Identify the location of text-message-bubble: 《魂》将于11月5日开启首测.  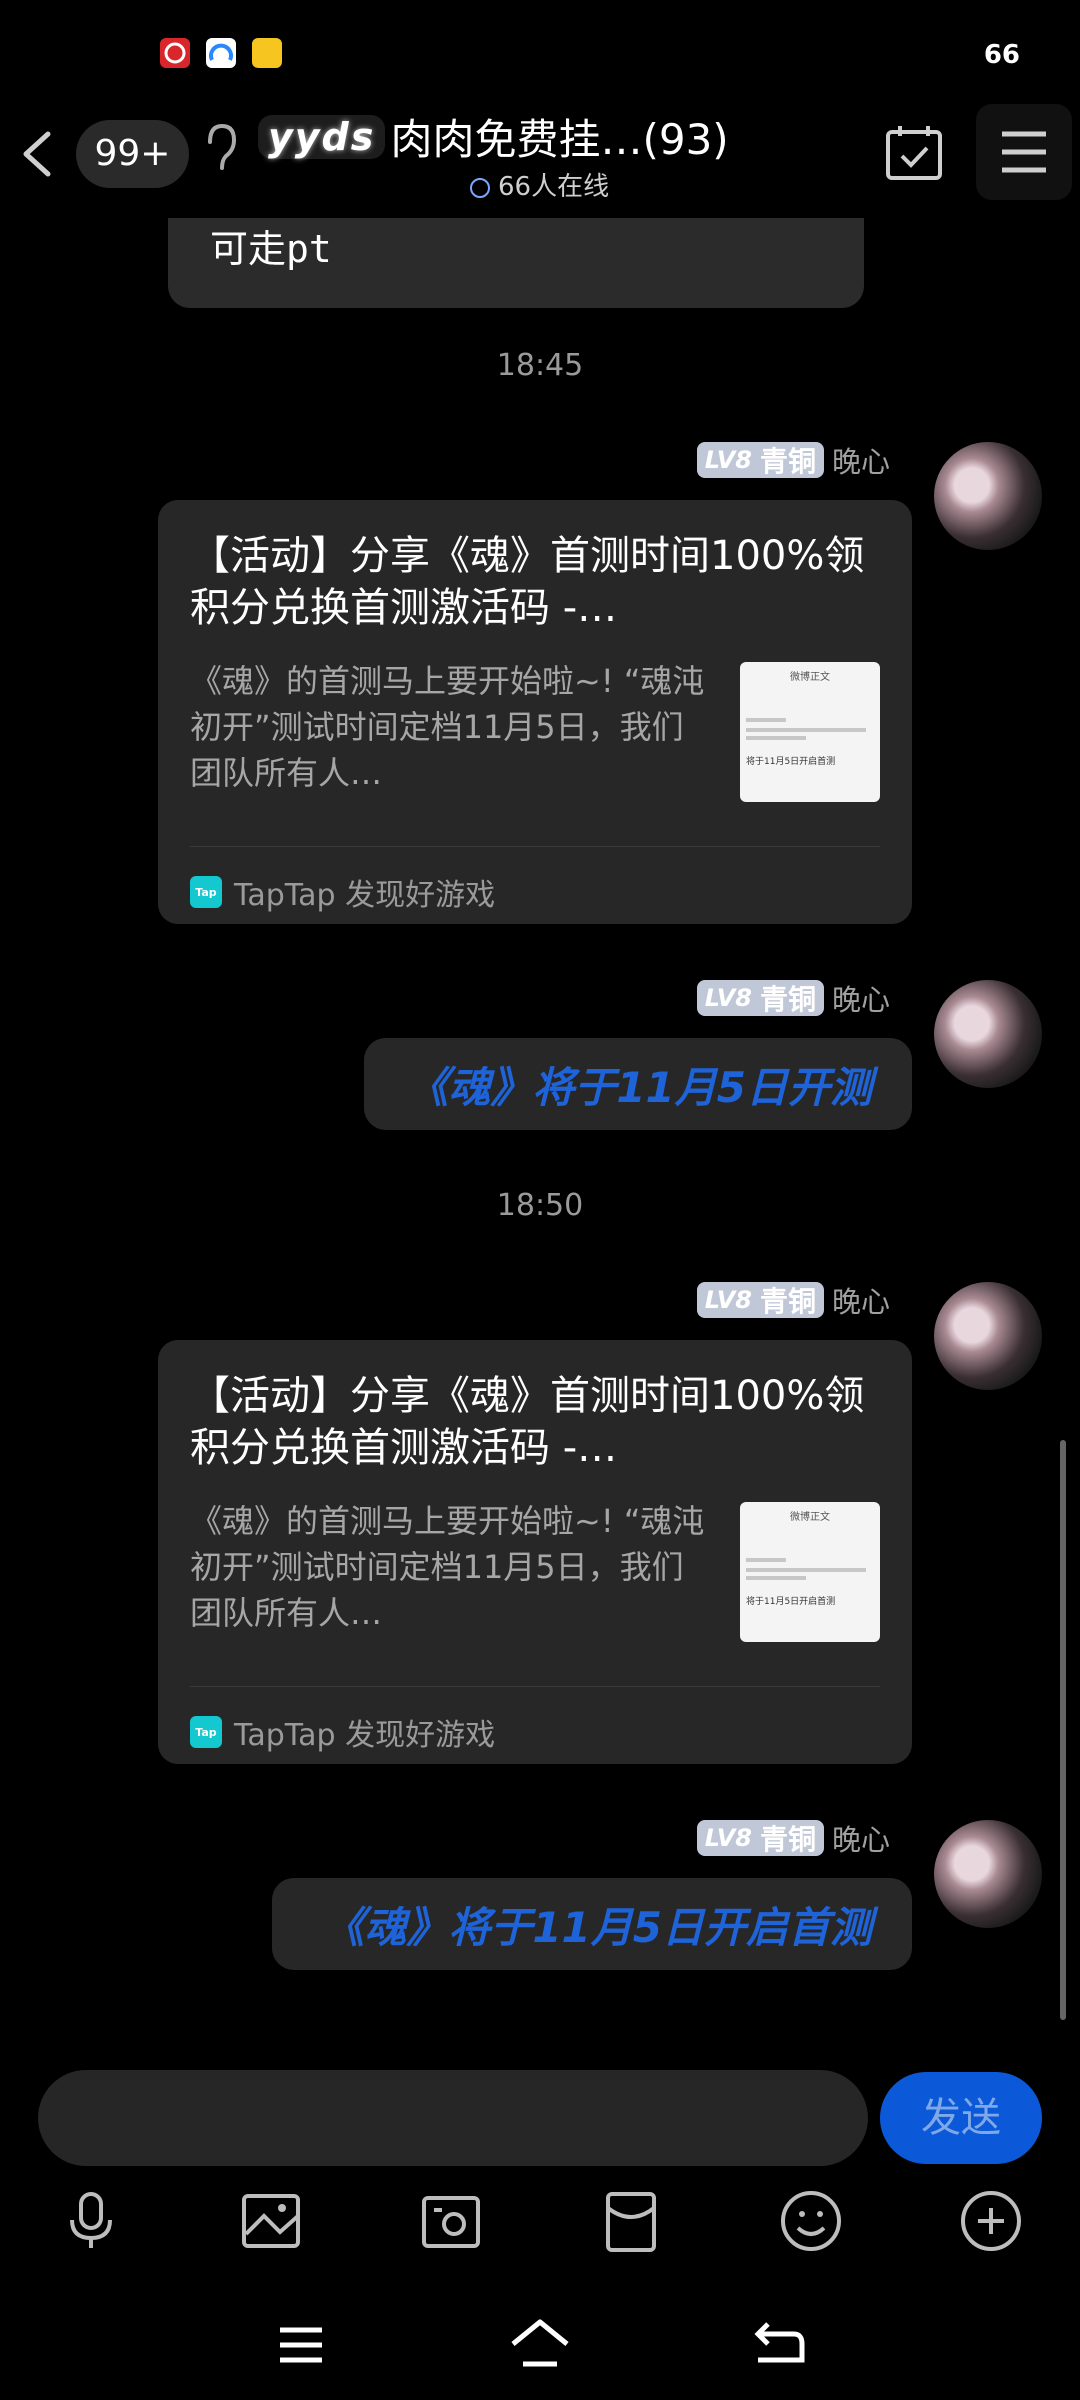
(592, 1924).